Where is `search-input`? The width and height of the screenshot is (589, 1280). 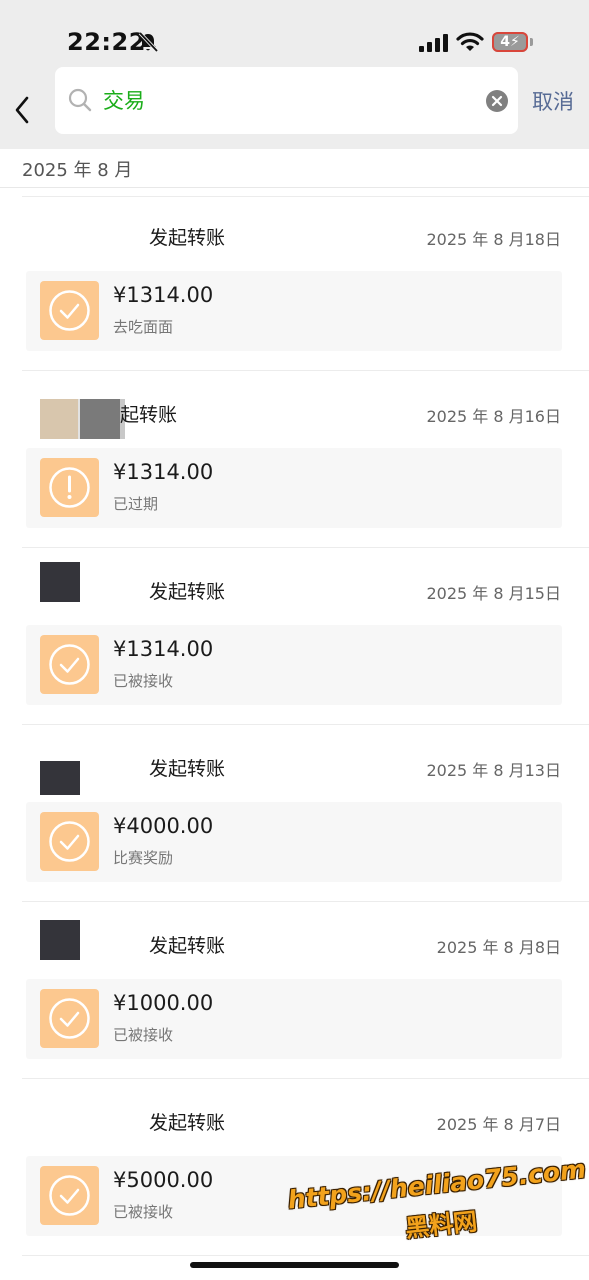
search-input is located at coordinates (288, 100).